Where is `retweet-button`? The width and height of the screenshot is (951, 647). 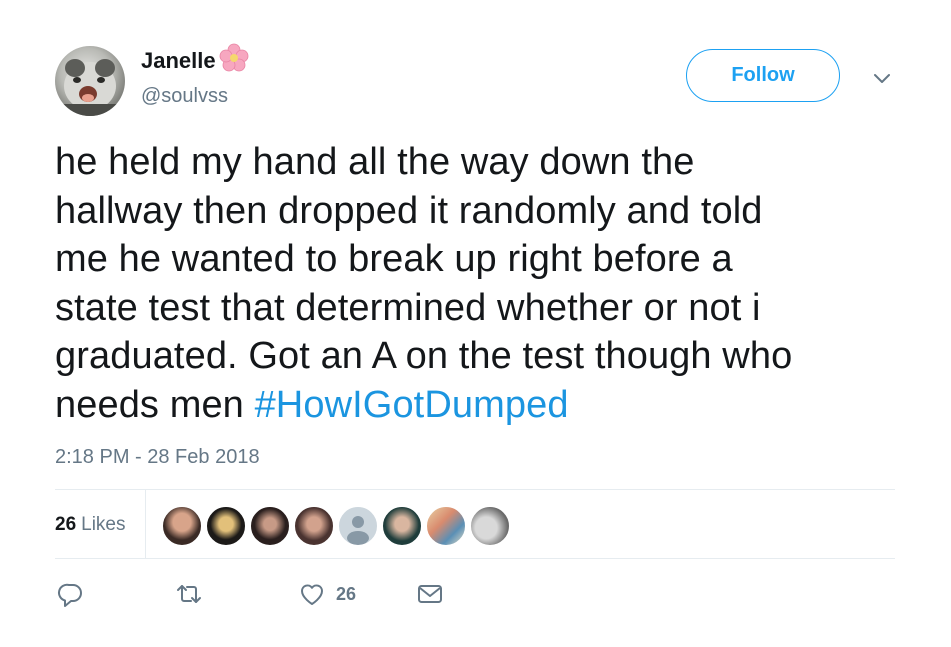
retweet-button is located at coordinates (189, 594).